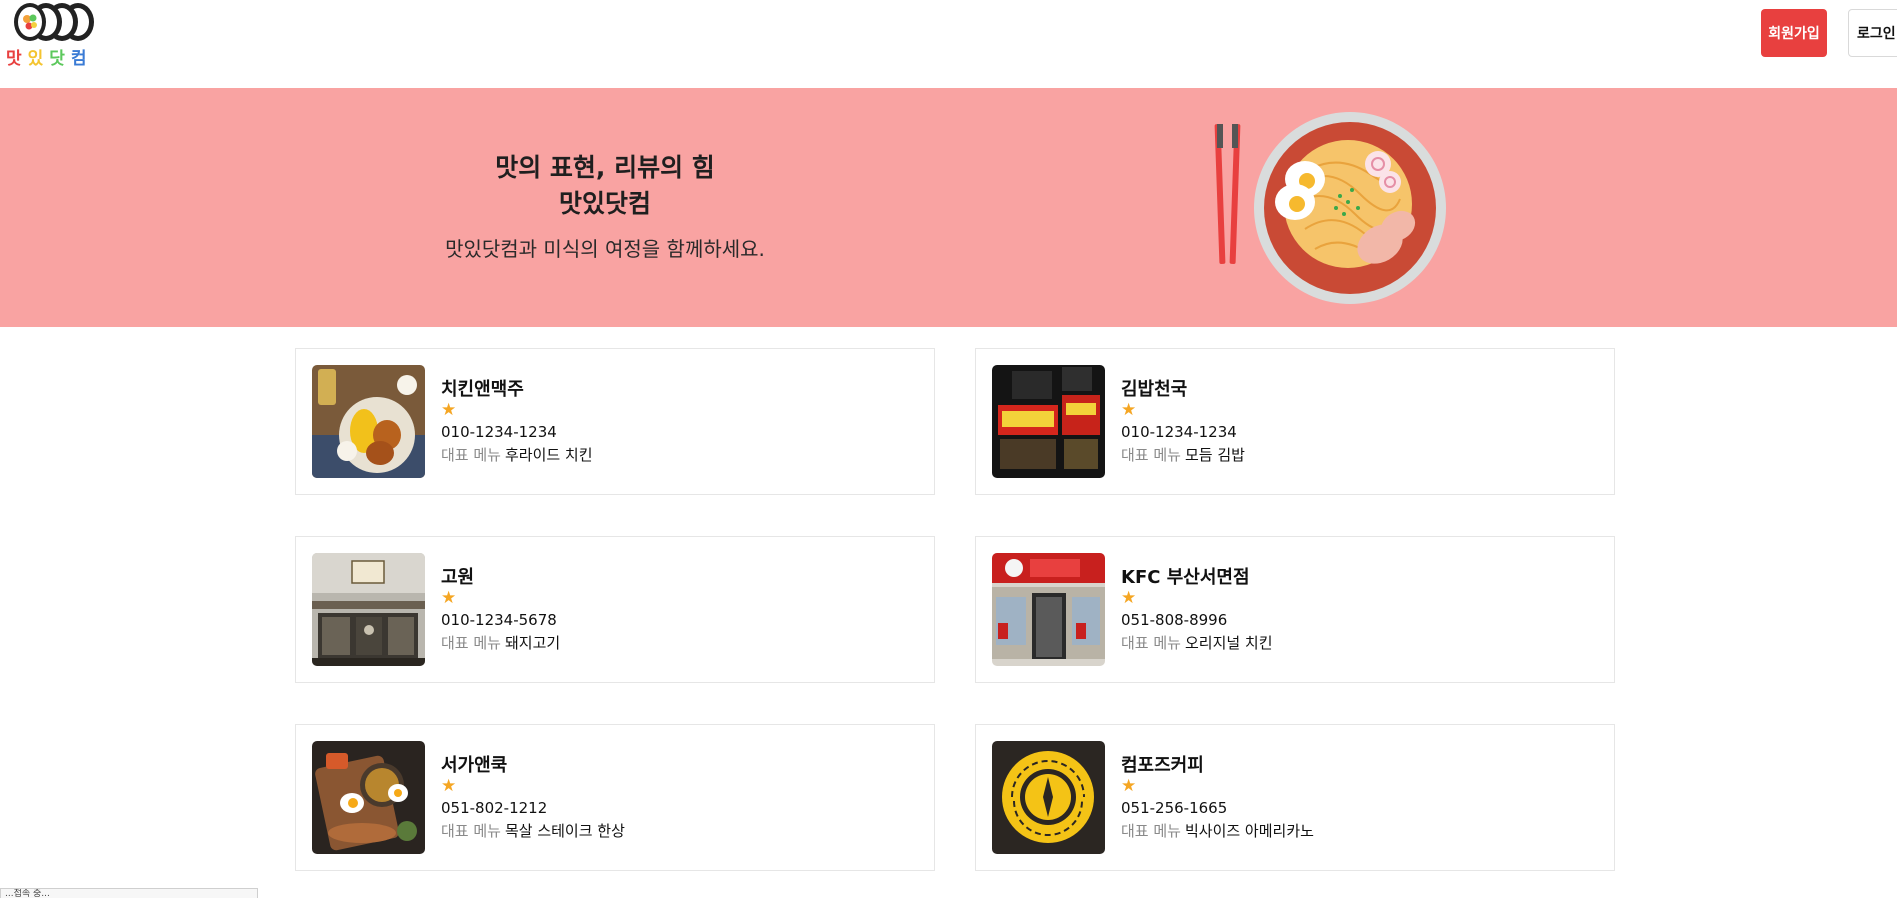 Image resolution: width=1897 pixels, height=898 pixels. I want to click on menu-value: 모듬 김밥, so click(1214, 455).